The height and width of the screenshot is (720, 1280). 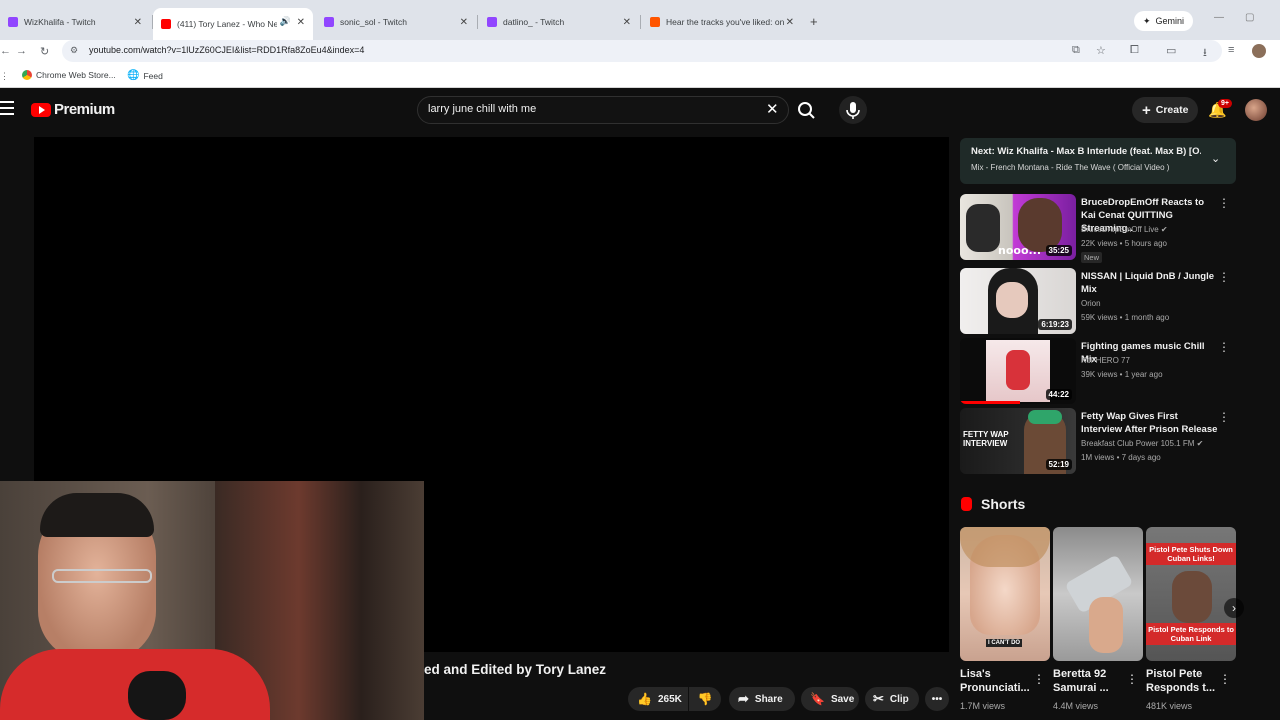 I want to click on like-button: 👍 265K, so click(x=658, y=699).